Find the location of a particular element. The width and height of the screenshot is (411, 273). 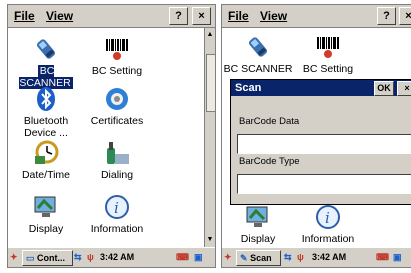

barcode-type-label: BarCode Type is located at coordinates (269, 161).